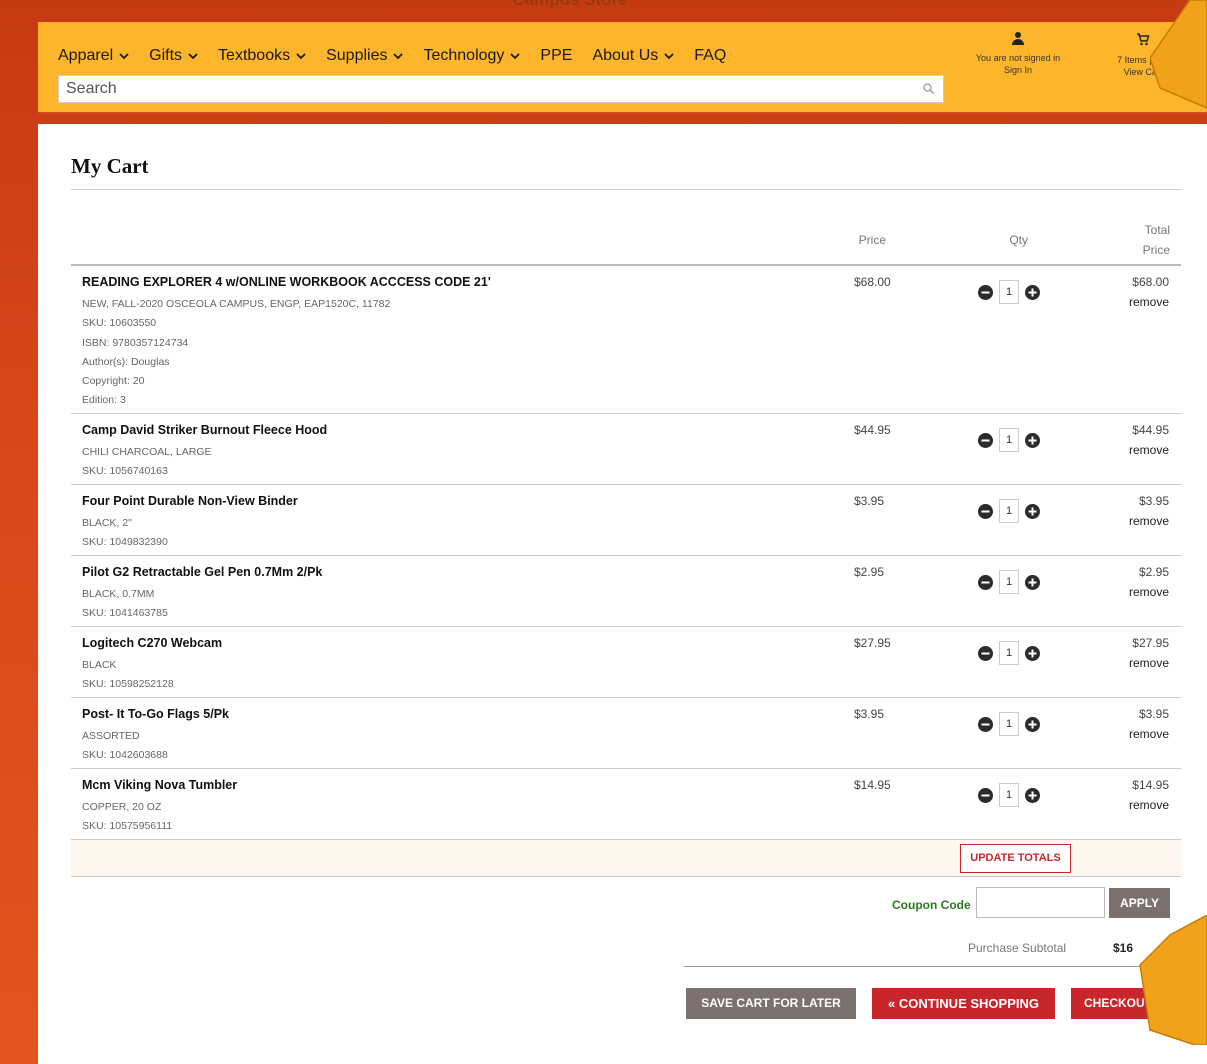  Describe the element at coordinates (135, 342) in the screenshot. I see `item-detail-line: ISBN: 9780357124734` at that location.